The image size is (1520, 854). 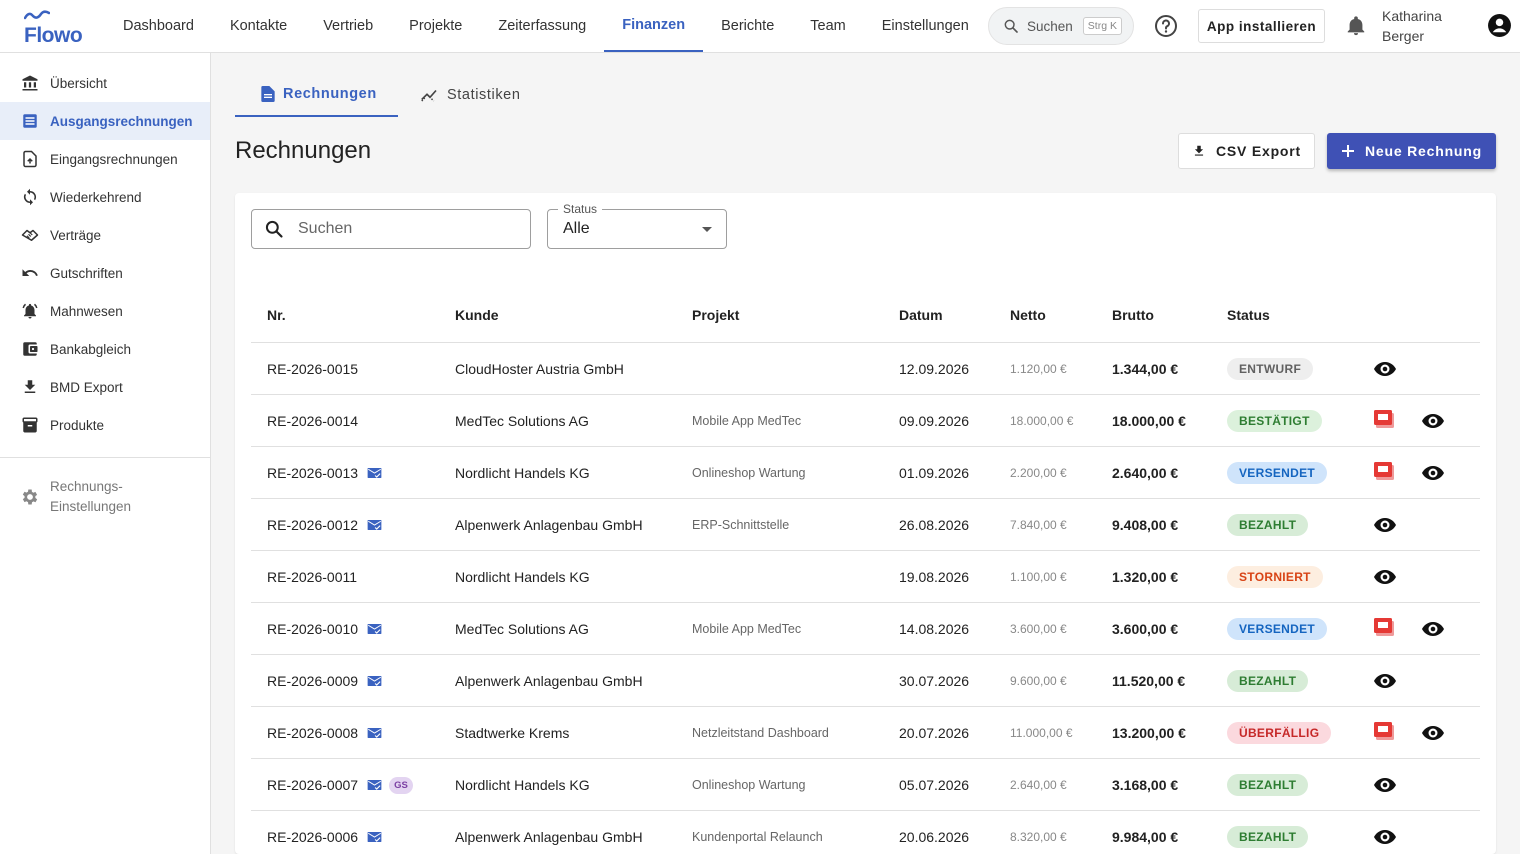 I want to click on customer-name: Stadtwerke Krems, so click(x=512, y=733).